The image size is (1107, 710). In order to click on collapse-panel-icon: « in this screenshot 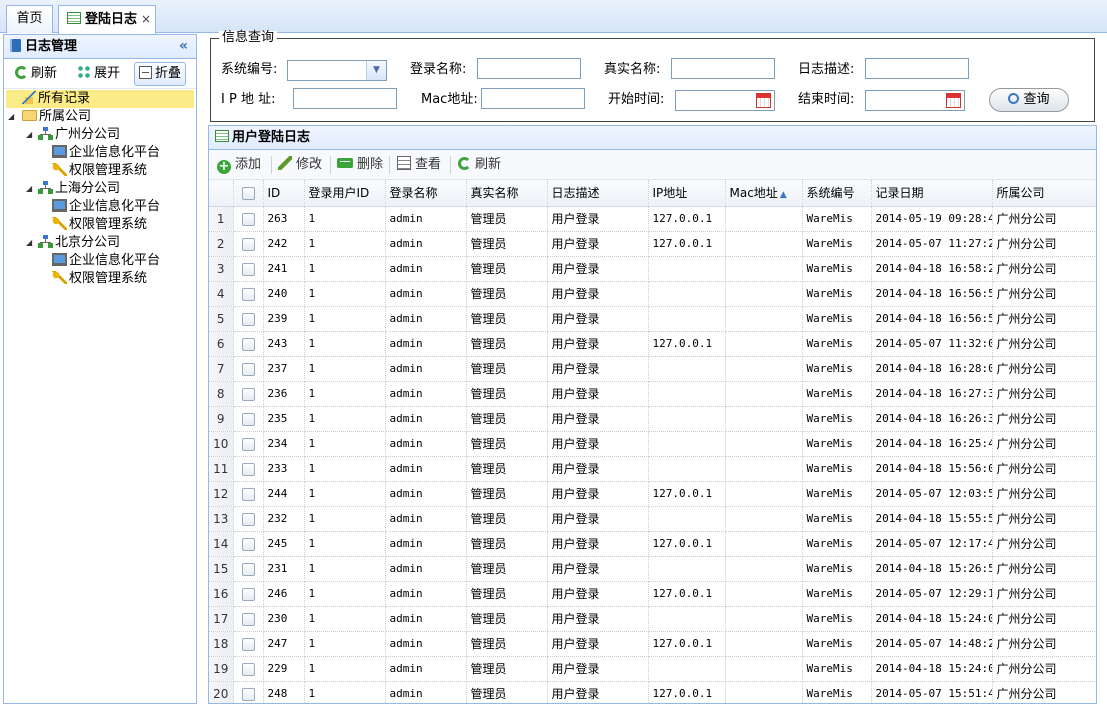, I will do `click(183, 46)`.